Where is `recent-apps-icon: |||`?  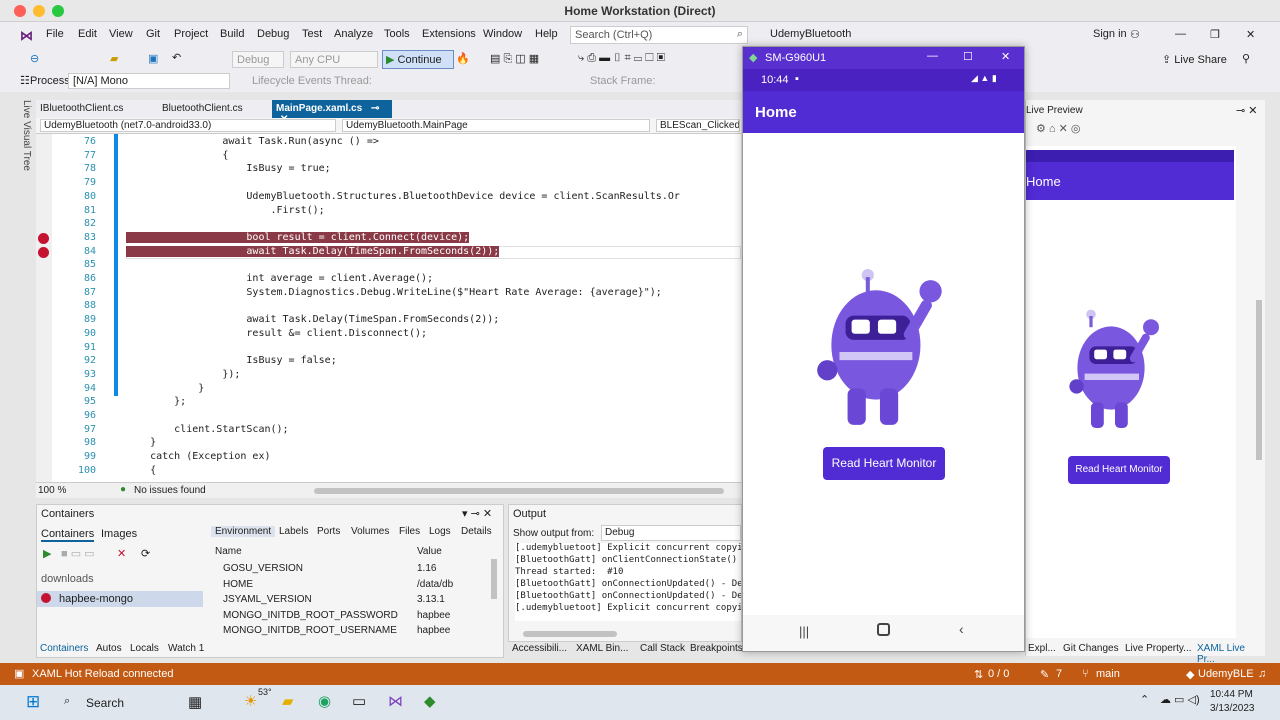
recent-apps-icon: ||| is located at coordinates (804, 631).